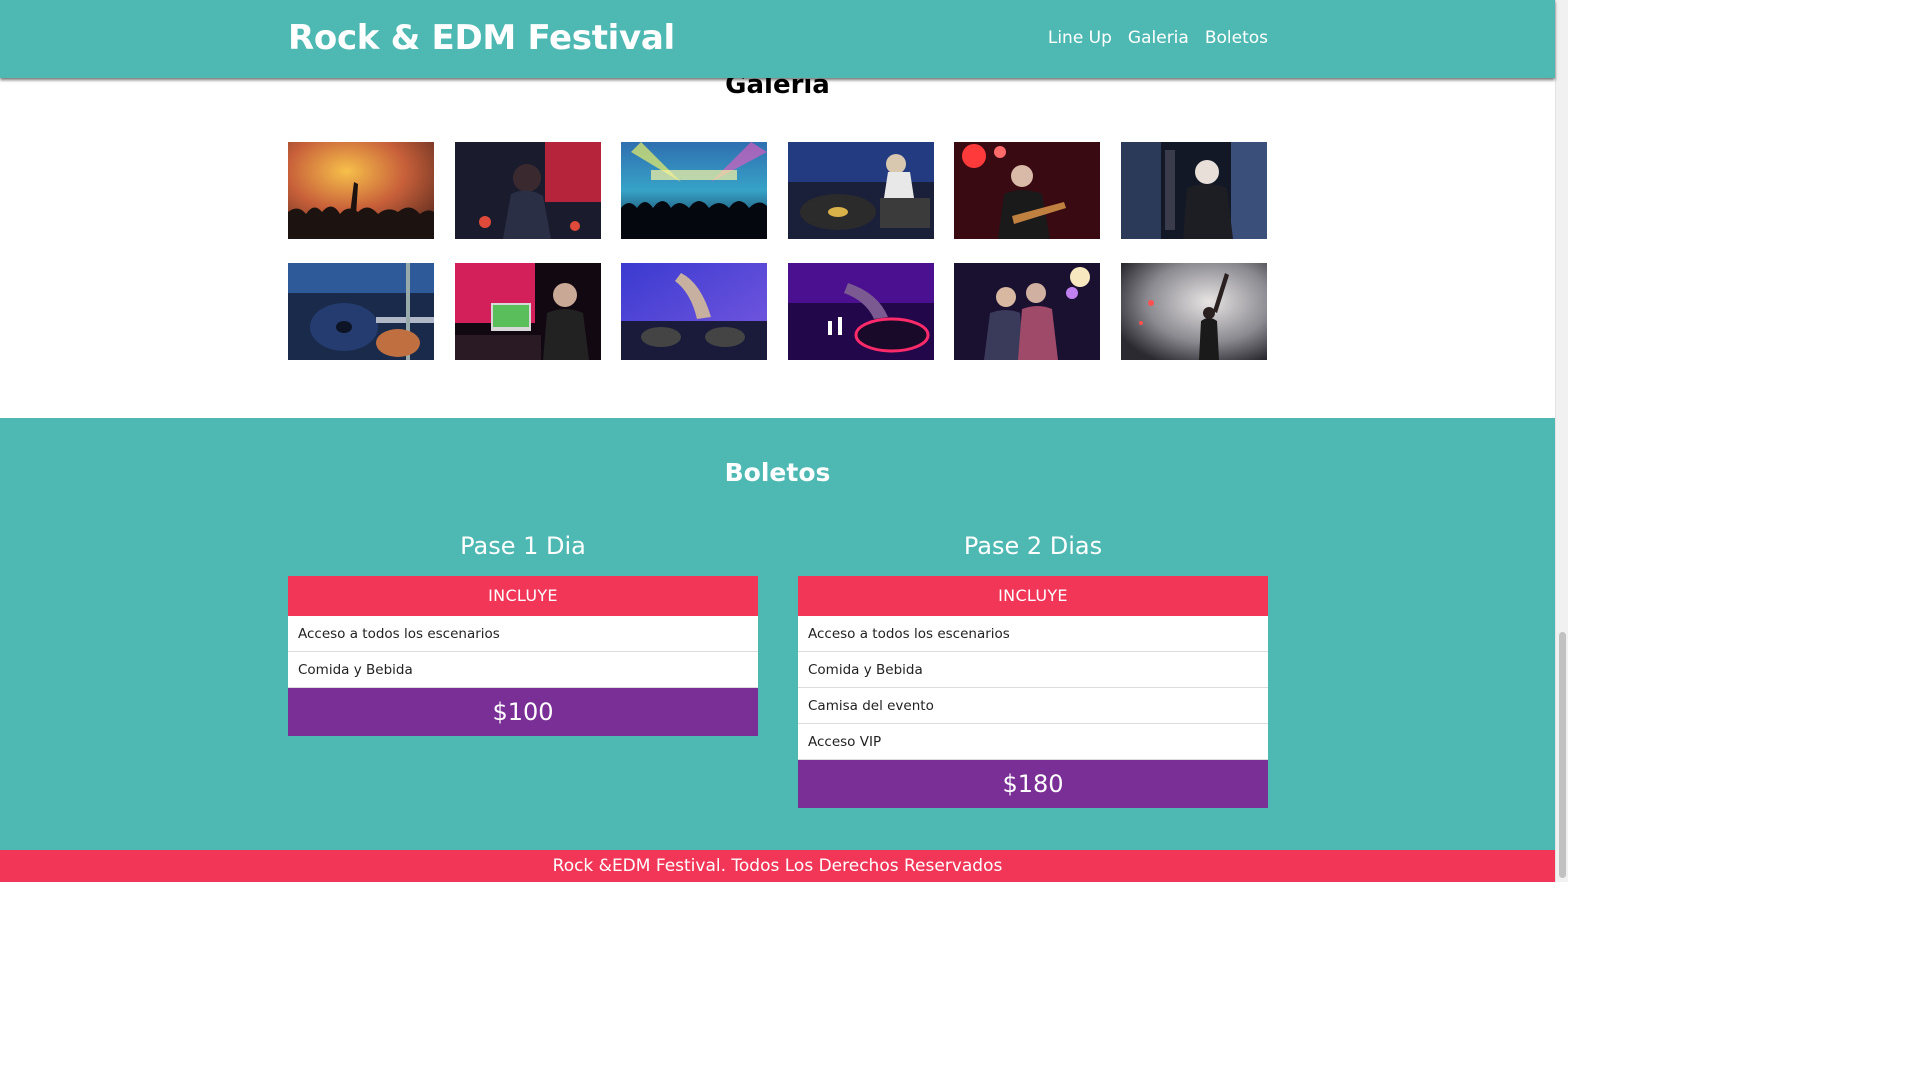  I want to click on main-nav: Line Up Galeria Boletos, so click(1158, 38).